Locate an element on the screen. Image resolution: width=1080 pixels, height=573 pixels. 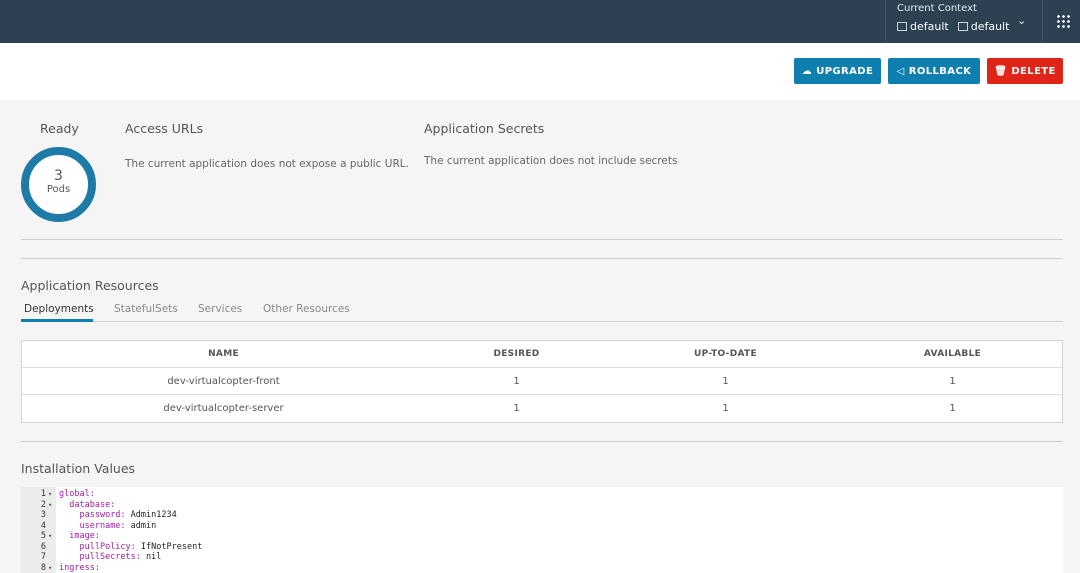
table-header: NAME DESIRED UP-TO-DATE AVAILABLE is located at coordinates (542, 354).